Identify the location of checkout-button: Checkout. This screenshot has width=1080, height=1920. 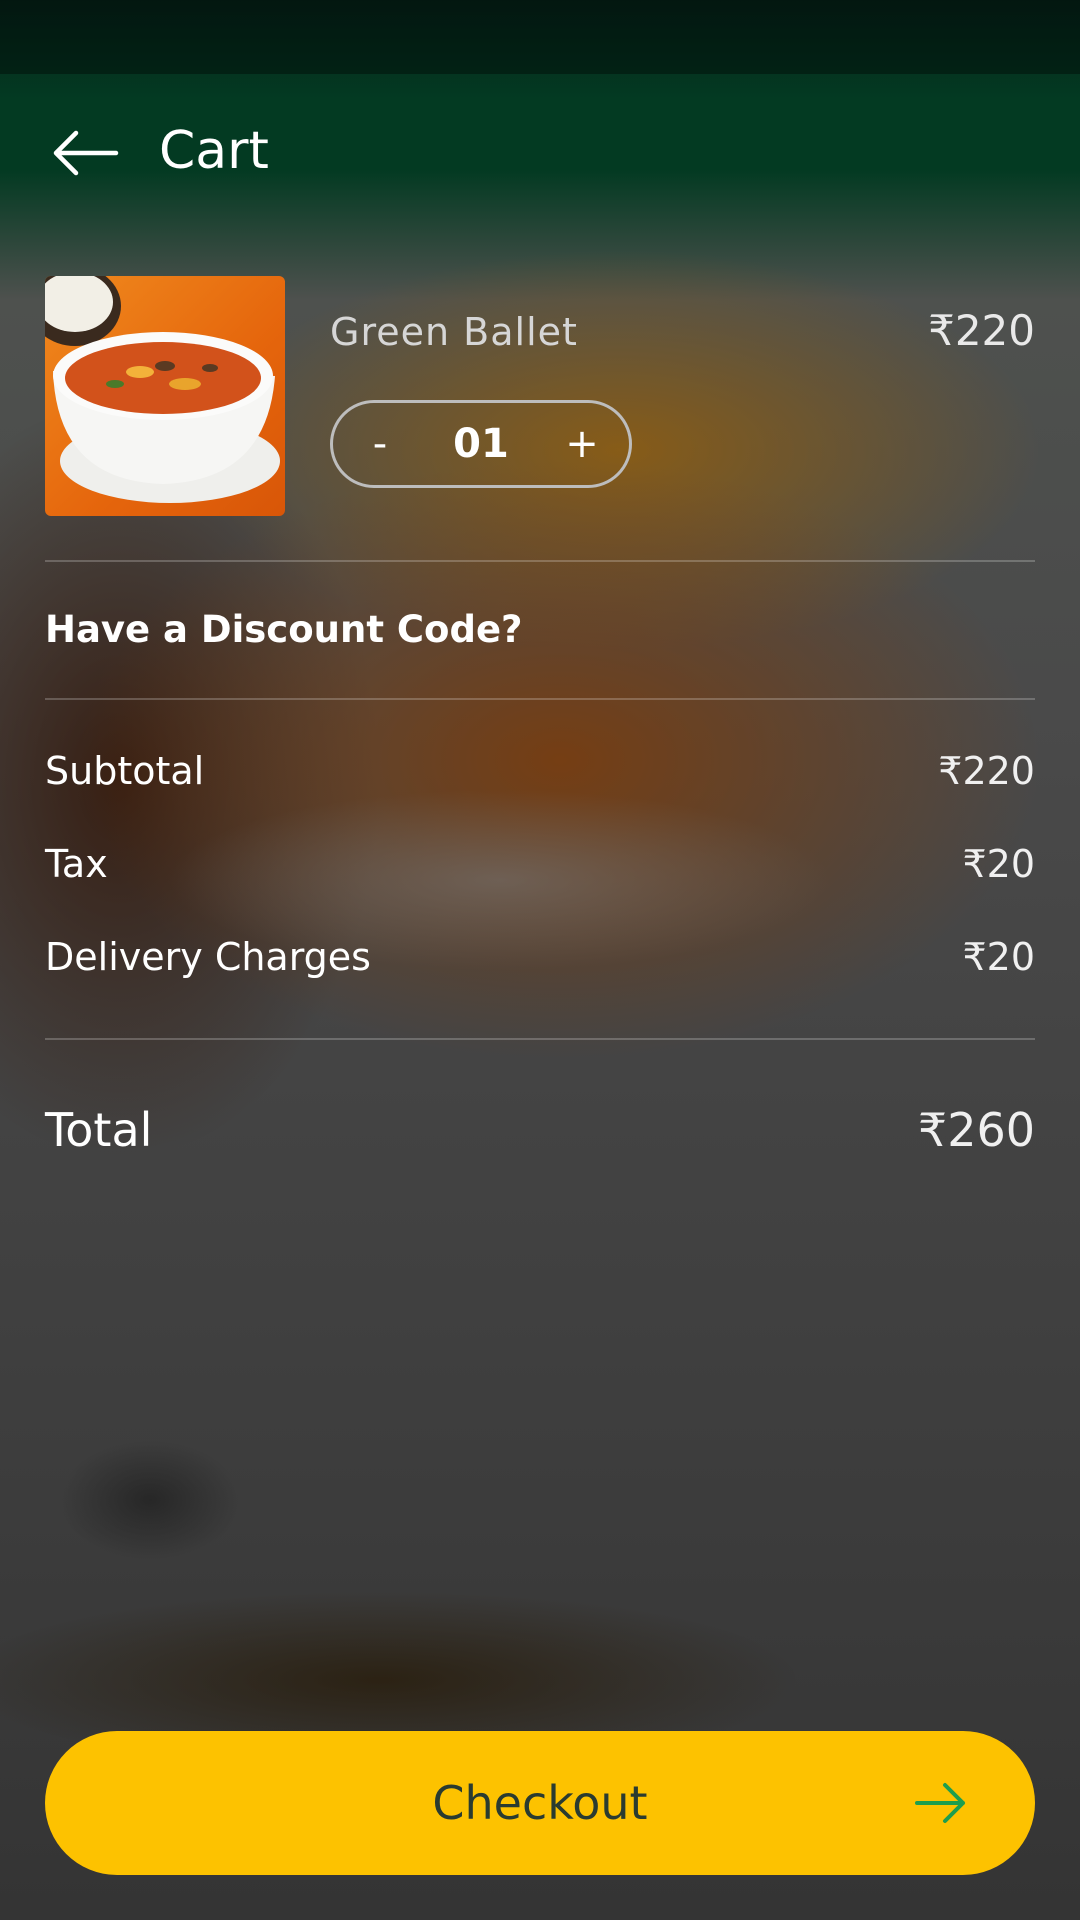
(540, 1803).